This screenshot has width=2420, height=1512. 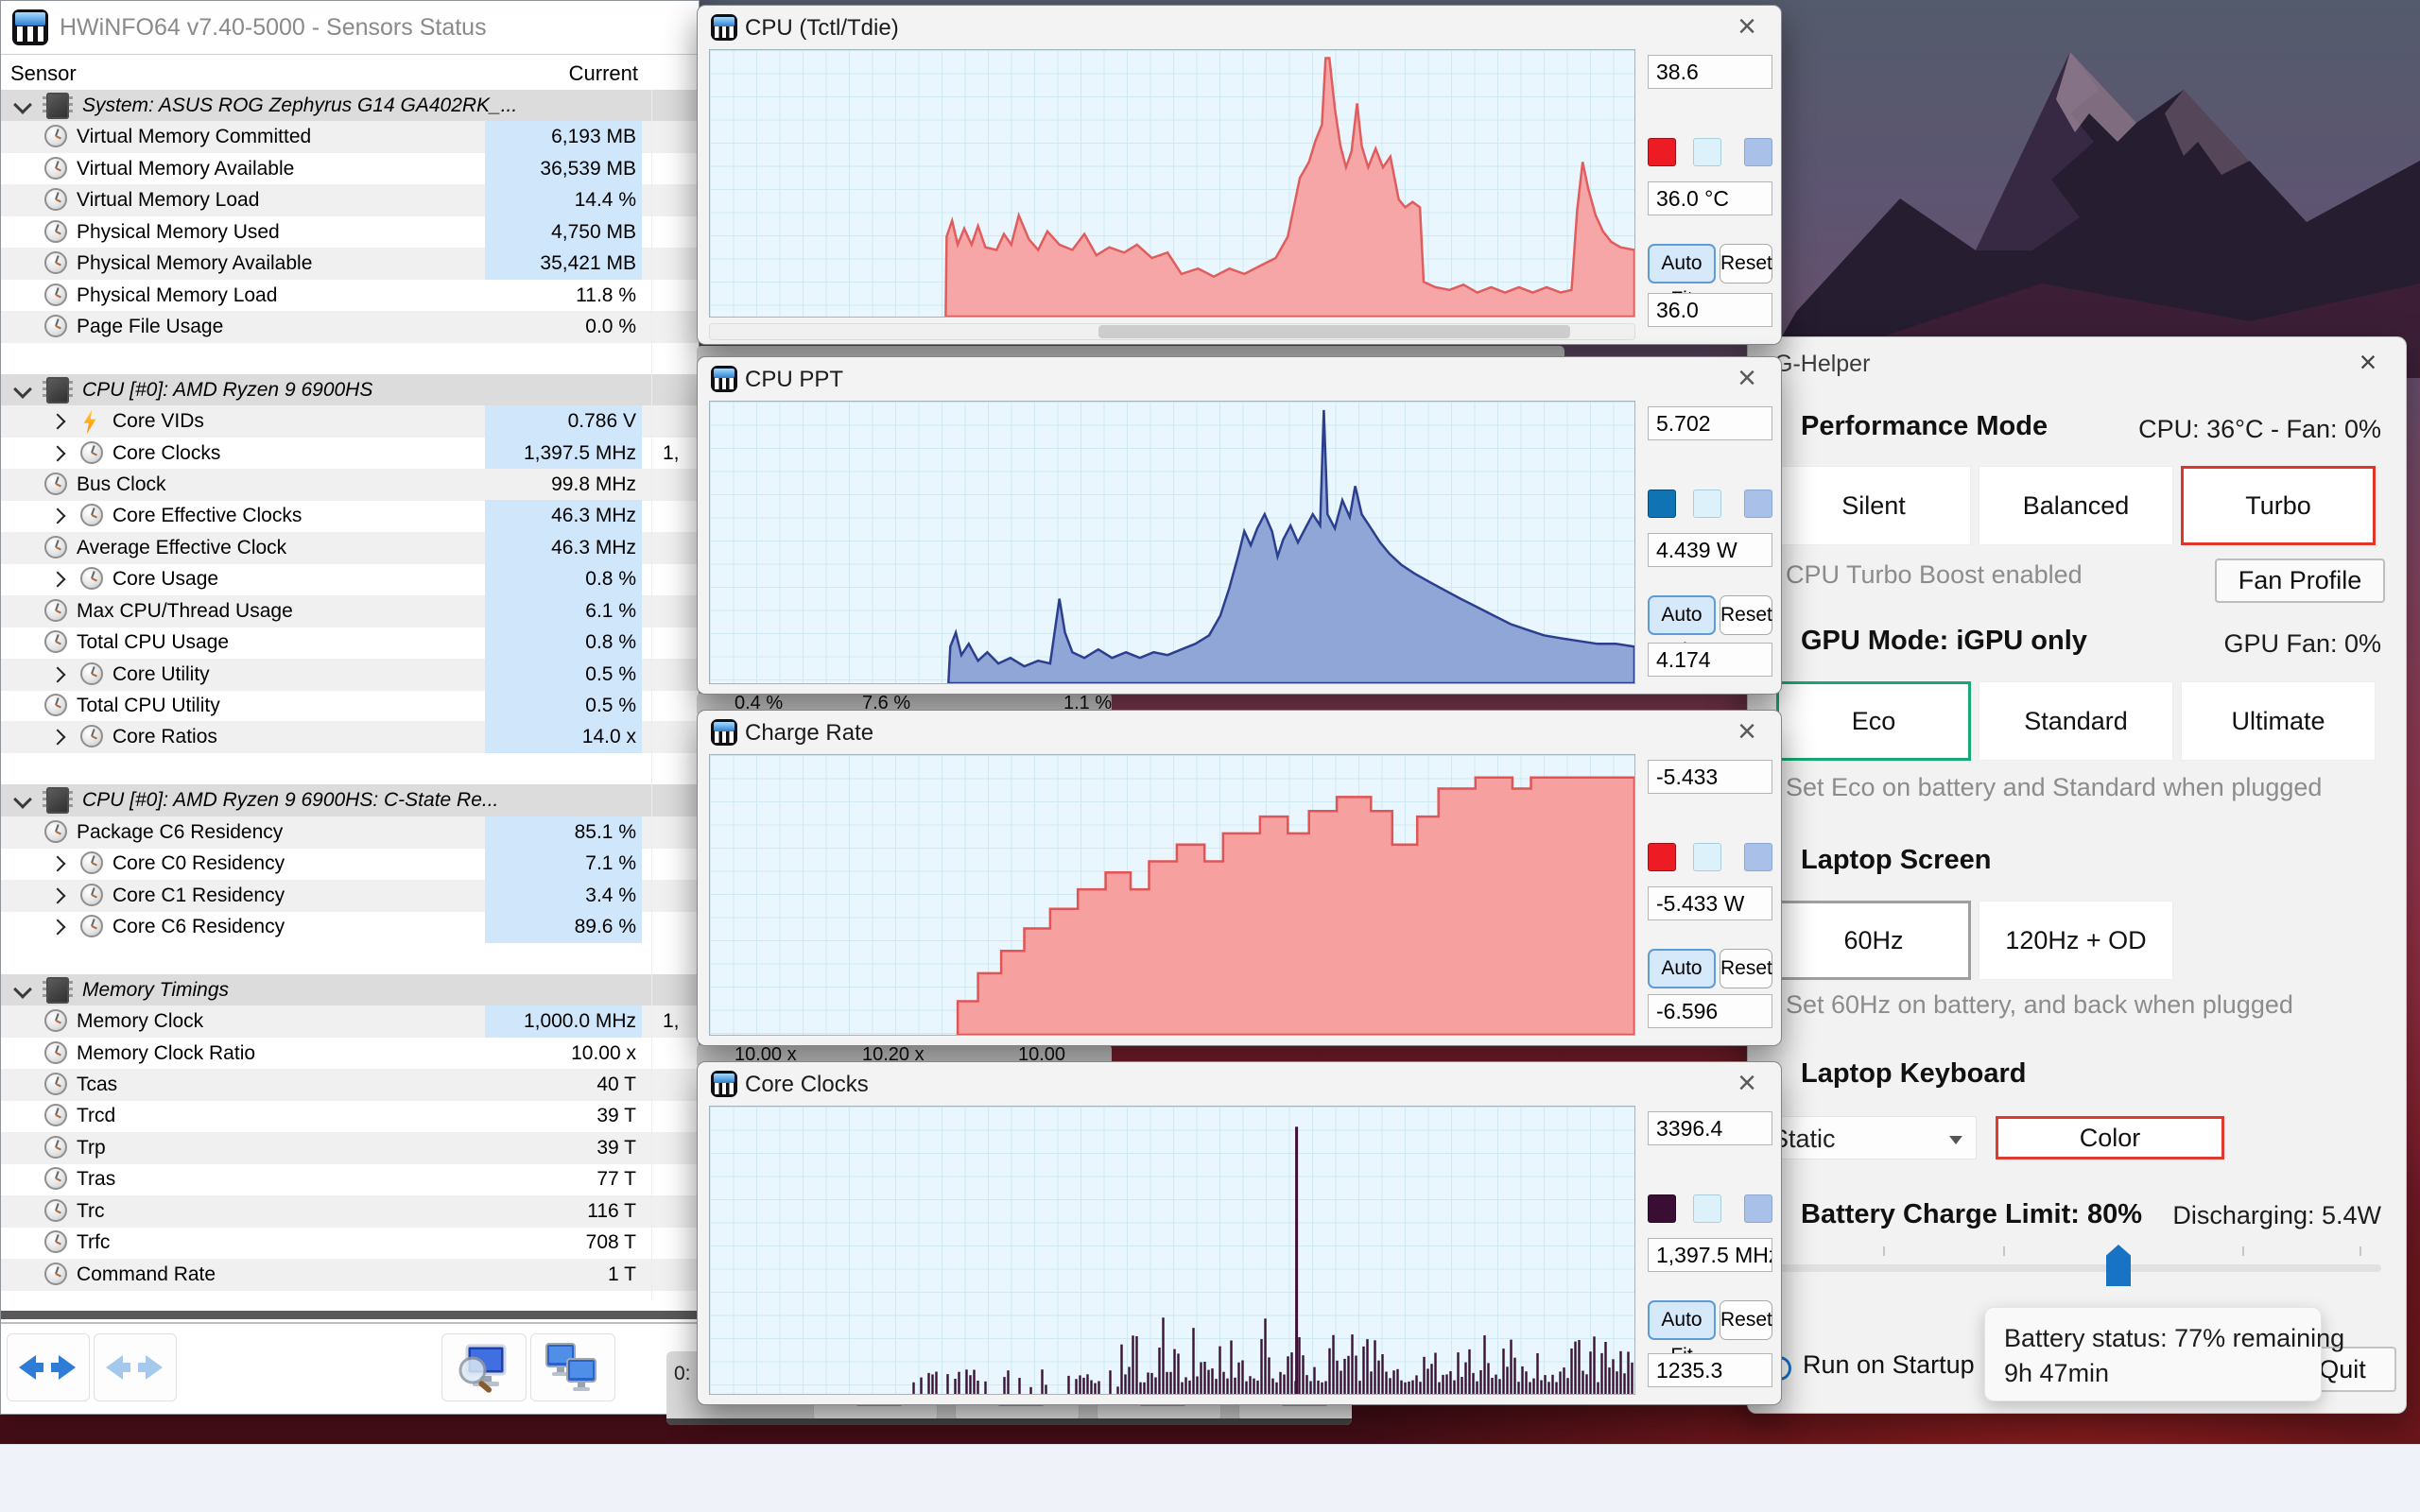 What do you see at coordinates (350, 485) in the screenshot?
I see `sensor-row: Bus Clock 99.8 MHz` at bounding box center [350, 485].